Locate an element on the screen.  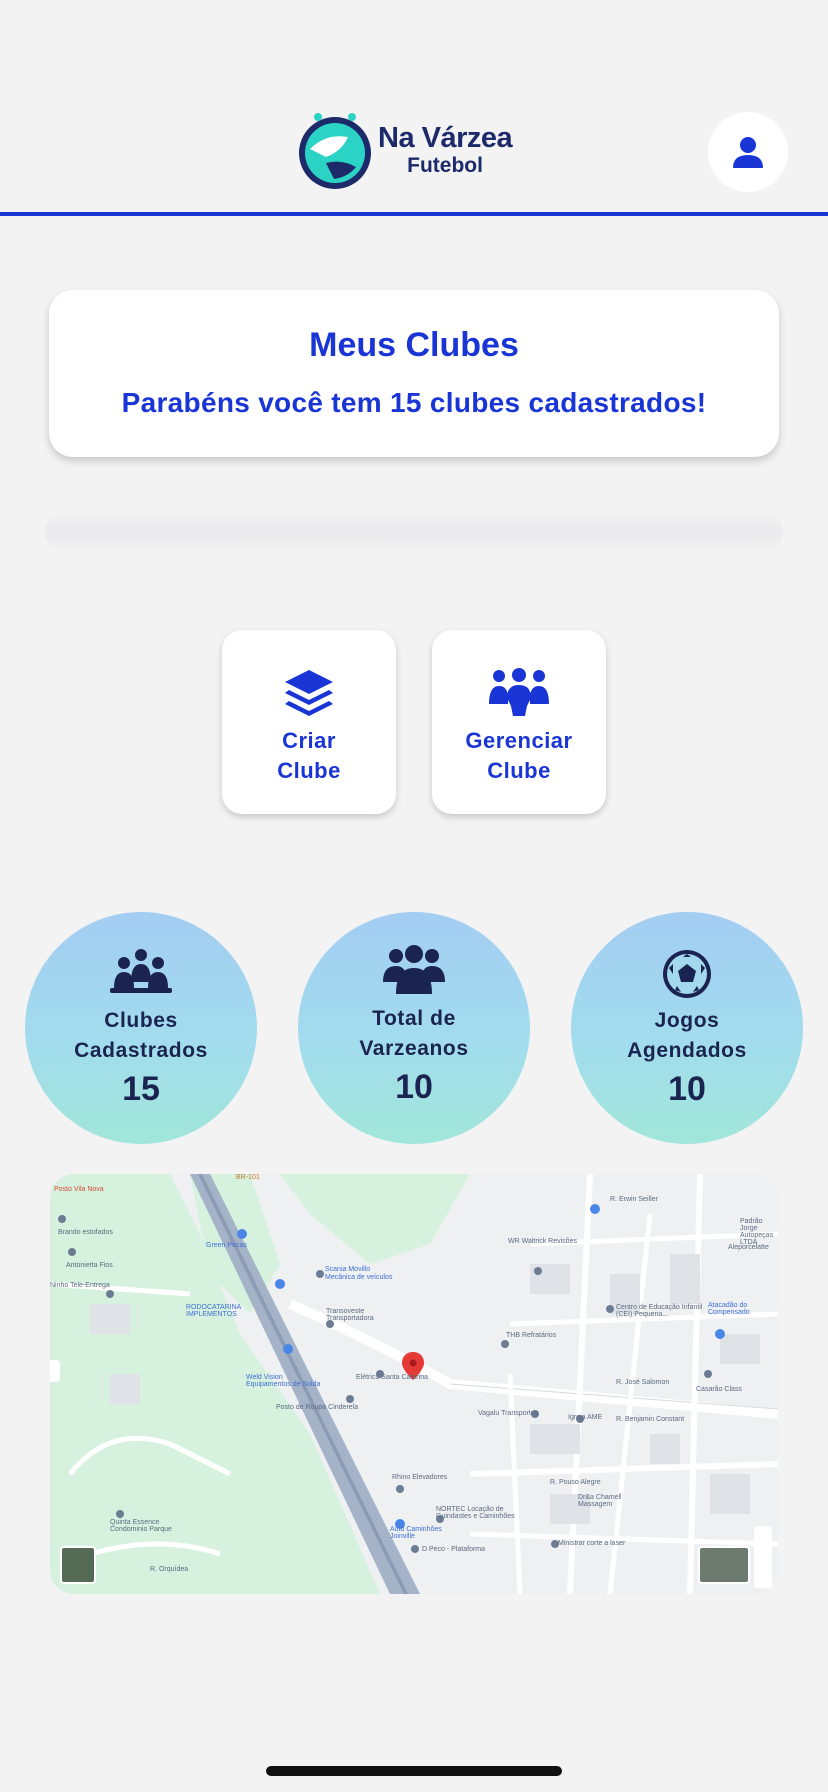
manage-club-label-1: Gerenciar is located at coordinates (519, 740).